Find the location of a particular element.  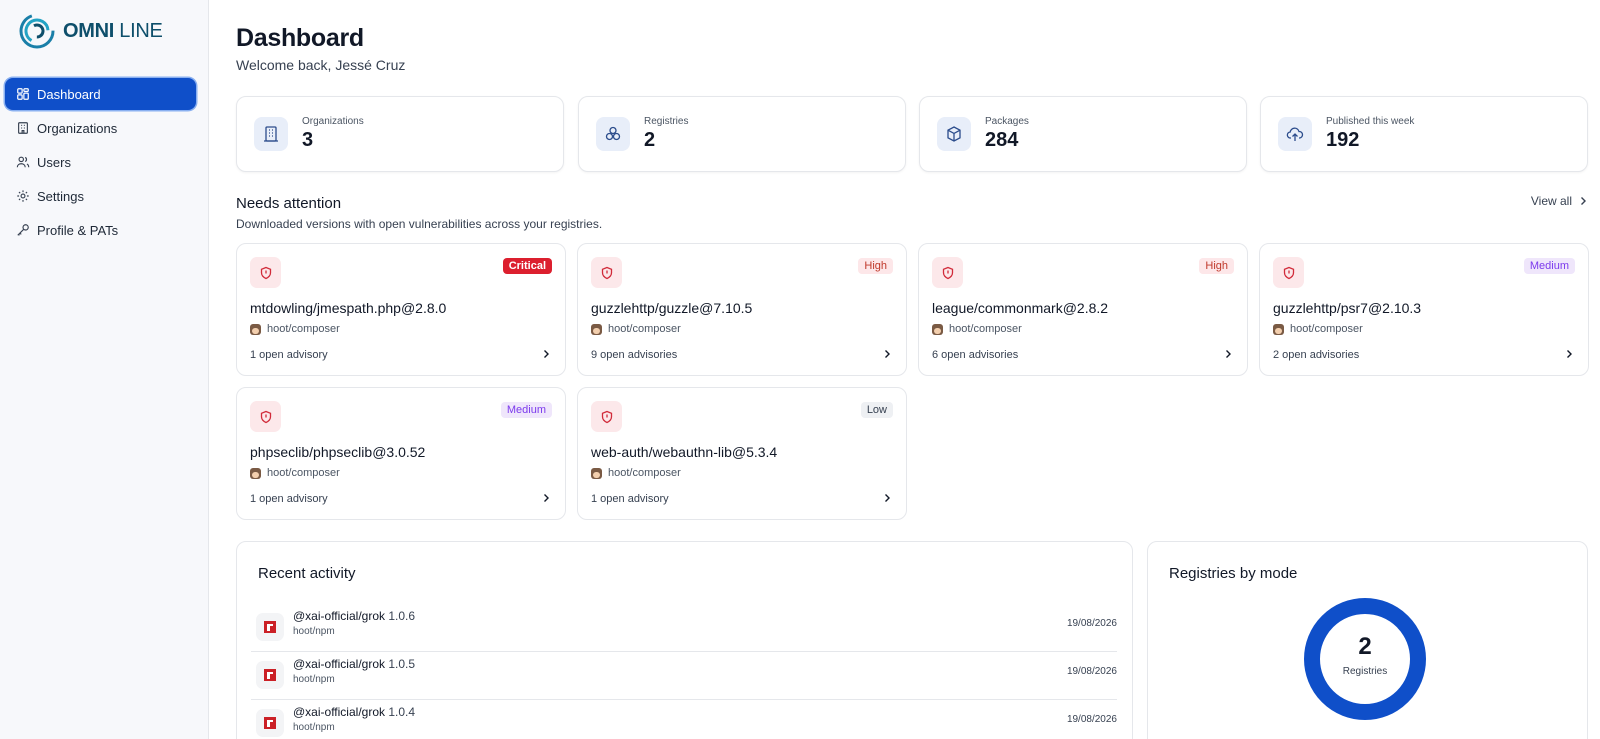

boxes-icon is located at coordinates (613, 133).